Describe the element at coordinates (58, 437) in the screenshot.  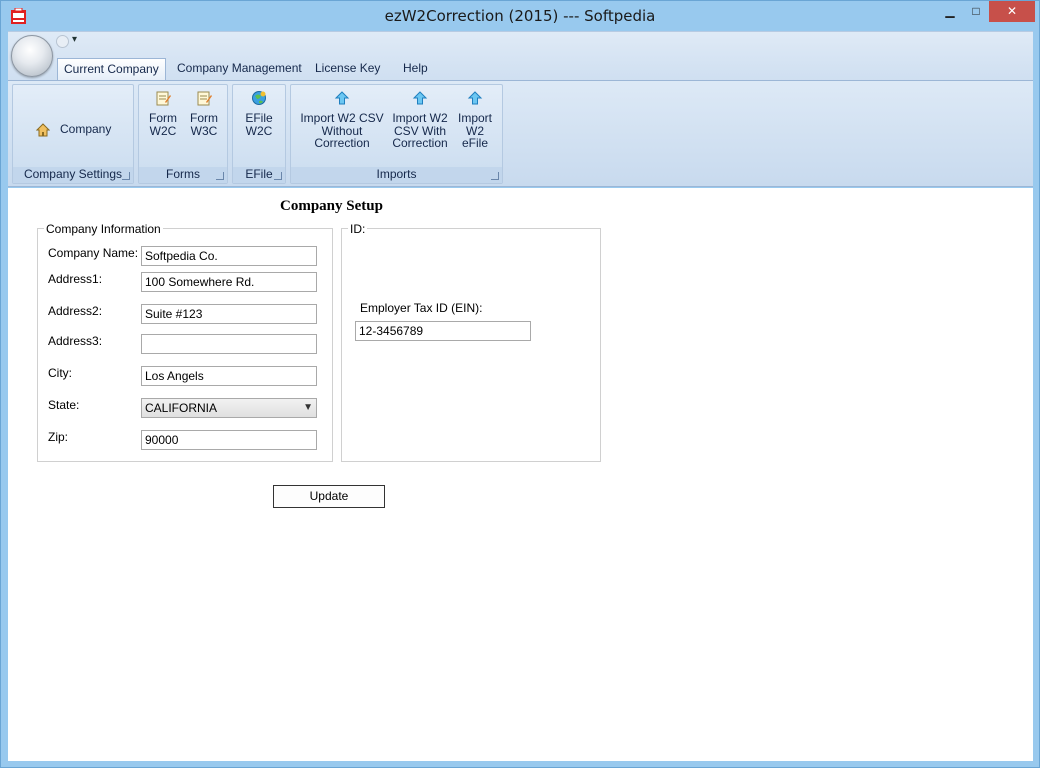
I see `zip-label: Zip:` at that location.